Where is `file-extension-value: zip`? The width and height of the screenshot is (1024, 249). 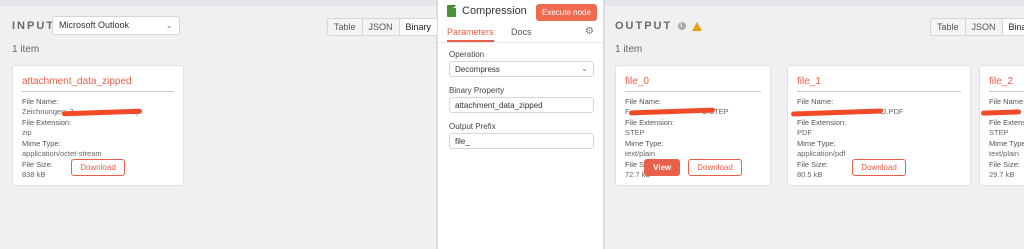
file-extension-value: zip is located at coordinates (27, 132).